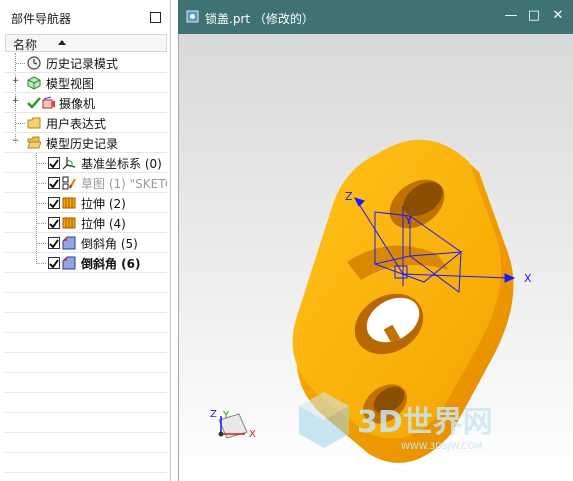 The width and height of the screenshot is (573, 481). Describe the element at coordinates (34, 142) in the screenshot. I see `folder-open-icon` at that location.